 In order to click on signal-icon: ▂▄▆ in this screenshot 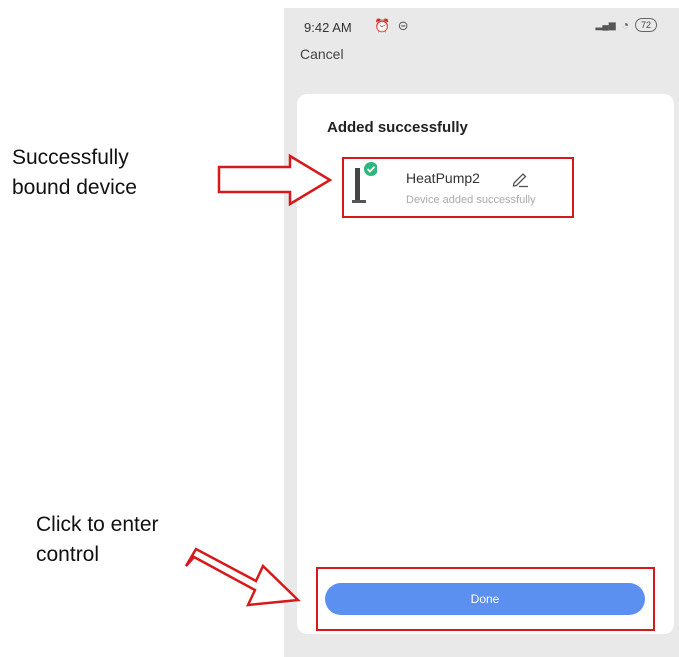, I will do `click(605, 24)`.